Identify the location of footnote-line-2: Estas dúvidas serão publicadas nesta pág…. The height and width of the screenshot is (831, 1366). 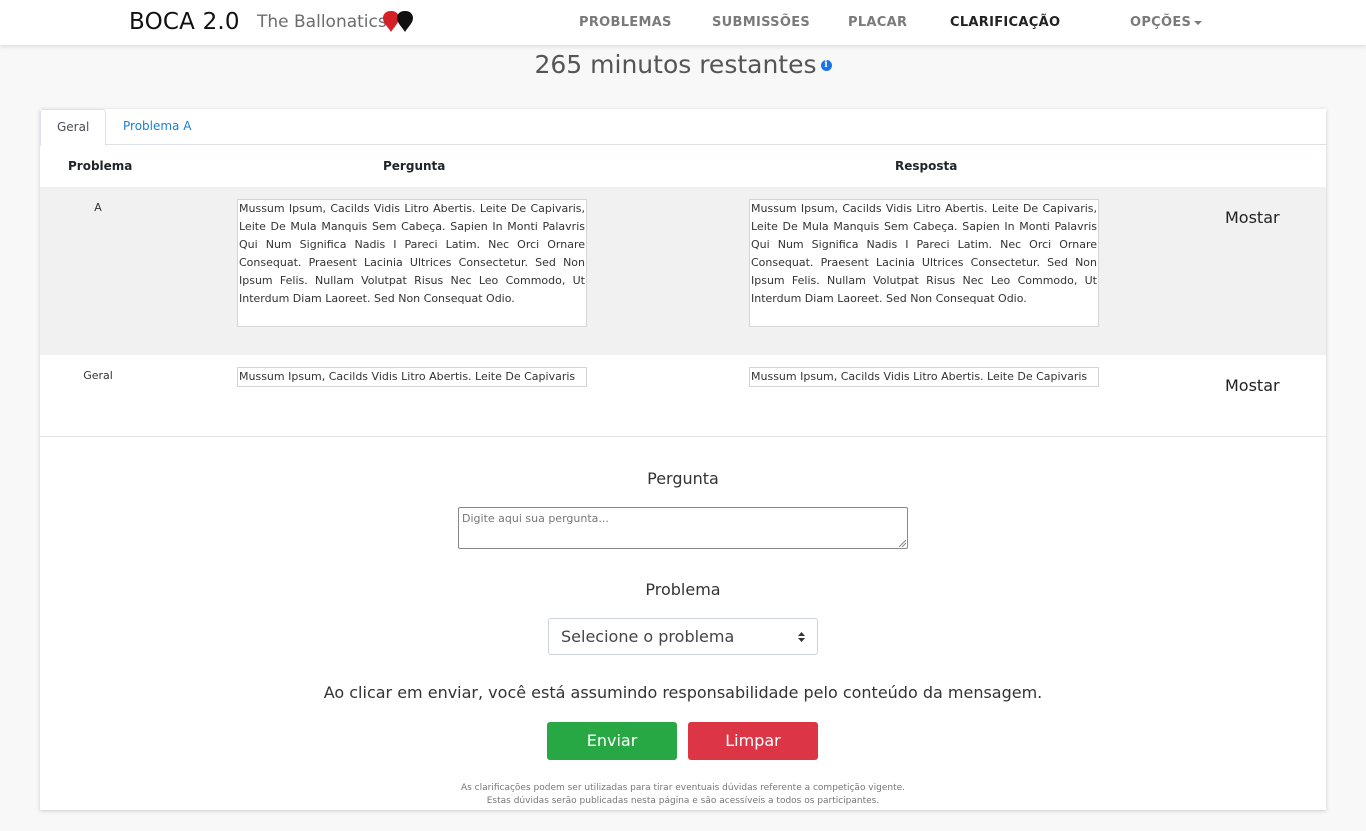
(683, 801).